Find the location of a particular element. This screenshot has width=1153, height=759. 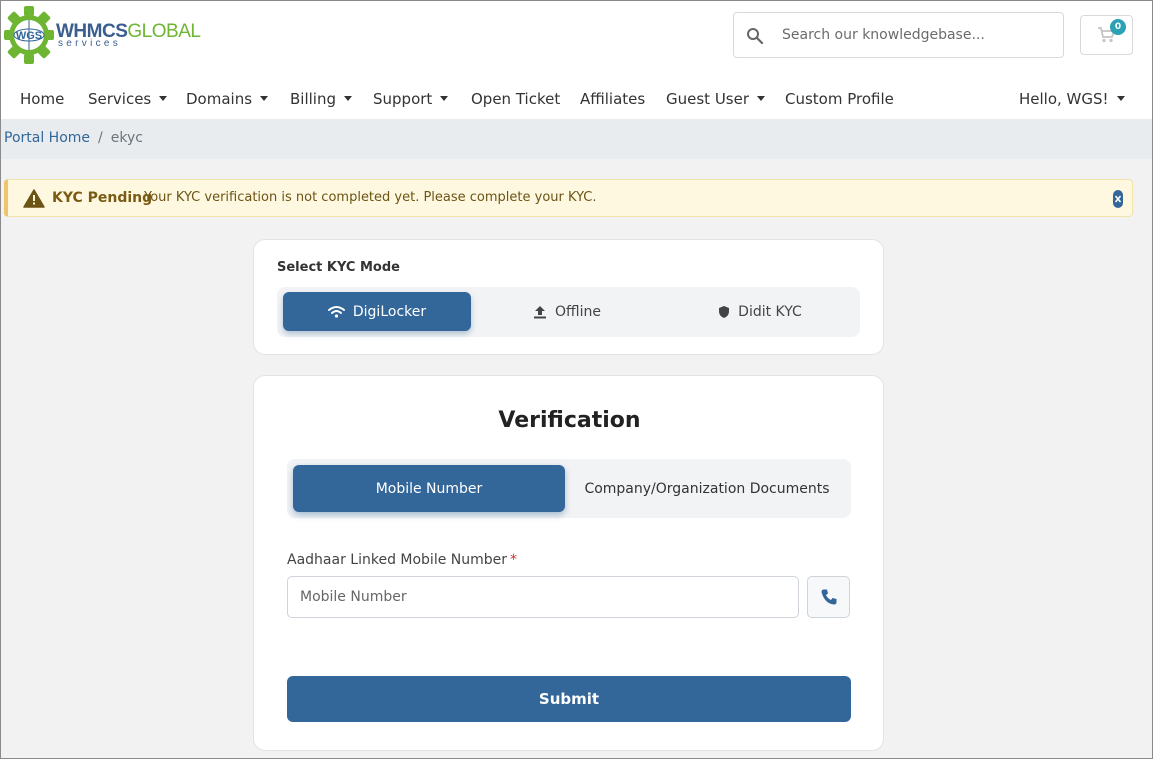

nav-open-ticket: Open Ticket is located at coordinates (515, 99).